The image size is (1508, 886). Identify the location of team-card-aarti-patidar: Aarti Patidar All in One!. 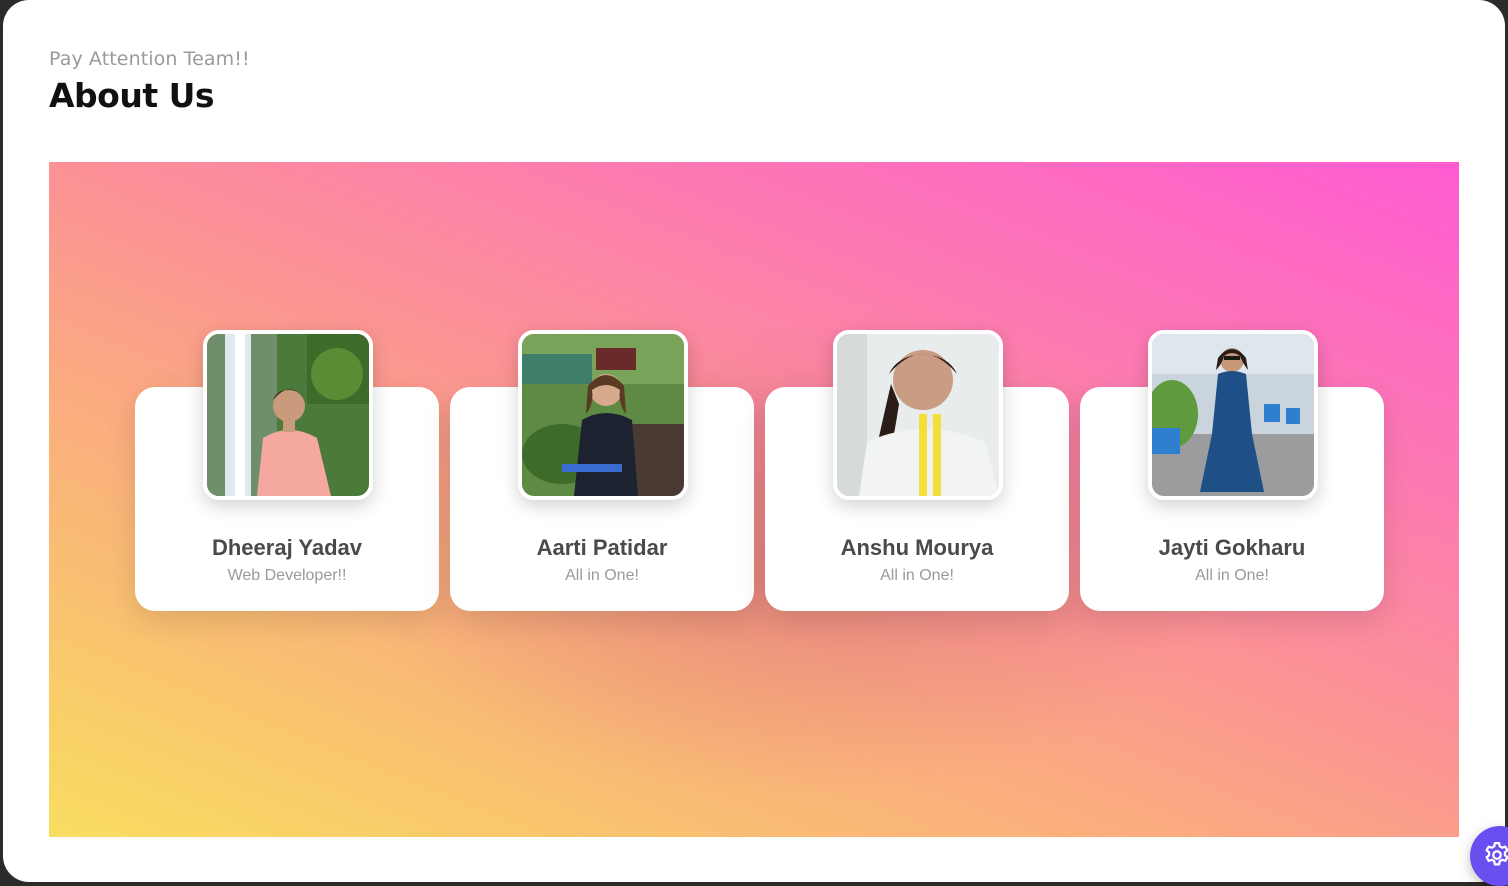
(602, 470).